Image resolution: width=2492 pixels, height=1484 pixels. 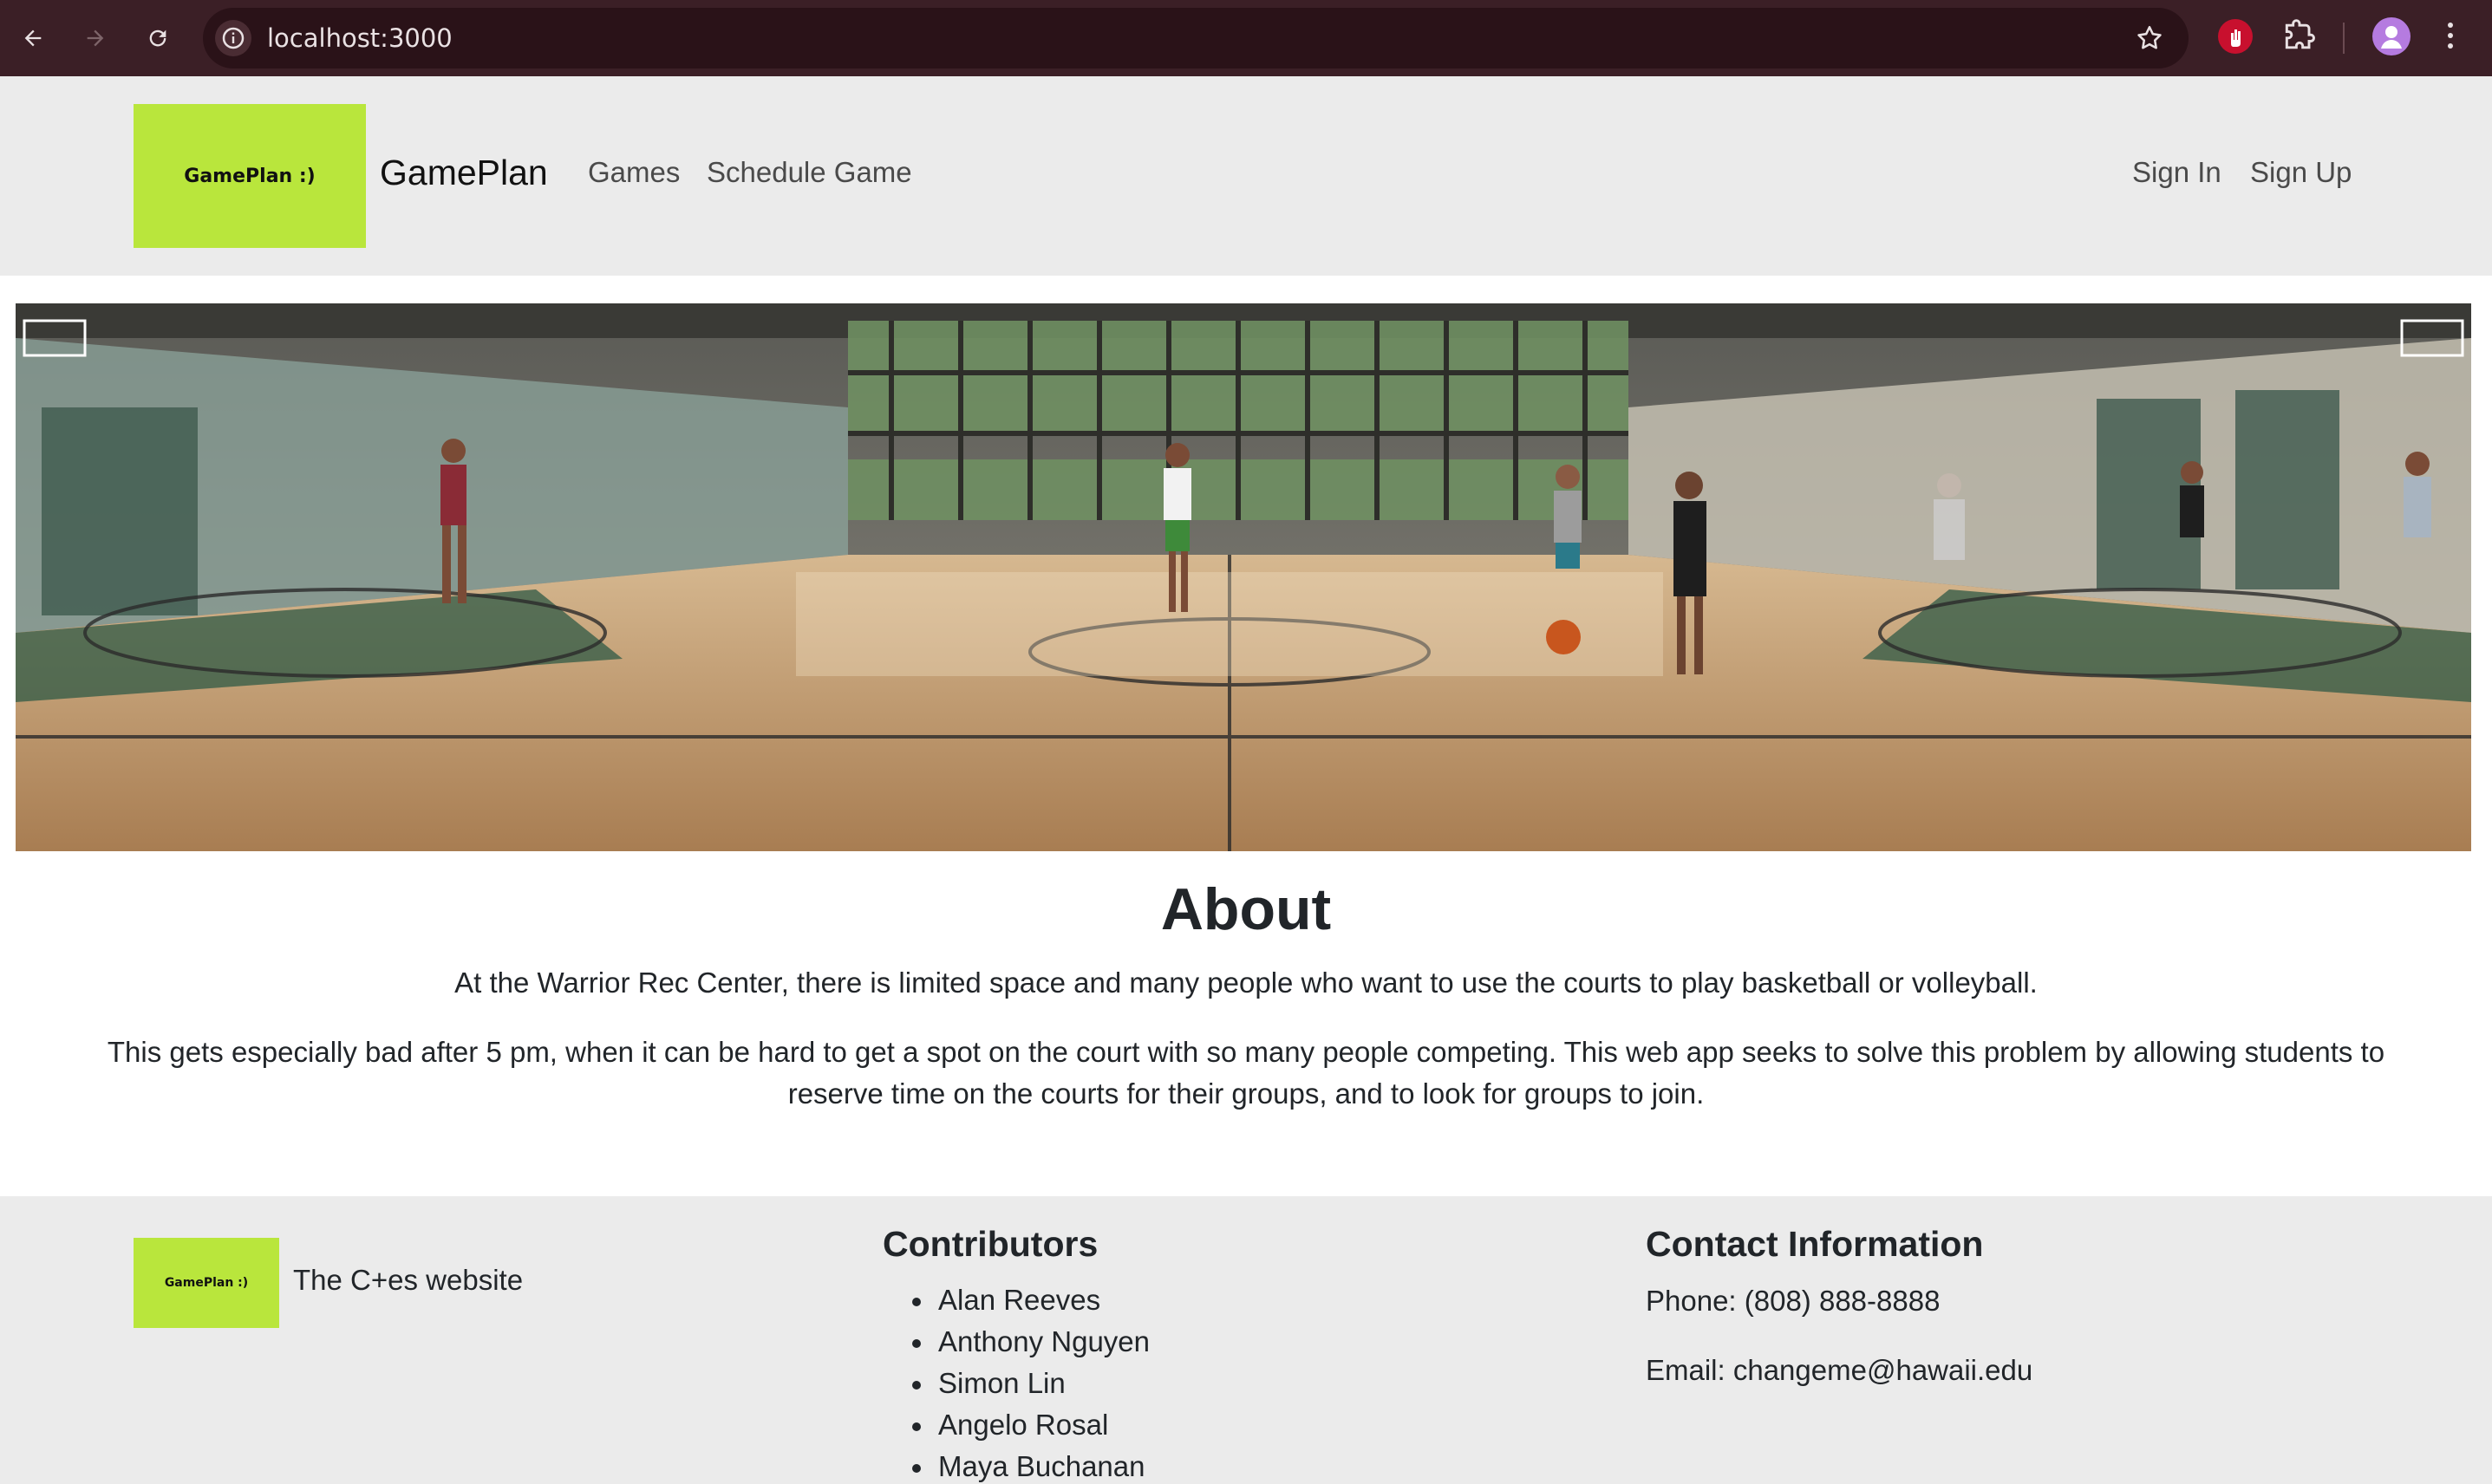 I want to click on list-item: Anthony Nguyen, so click(x=1026, y=1342).